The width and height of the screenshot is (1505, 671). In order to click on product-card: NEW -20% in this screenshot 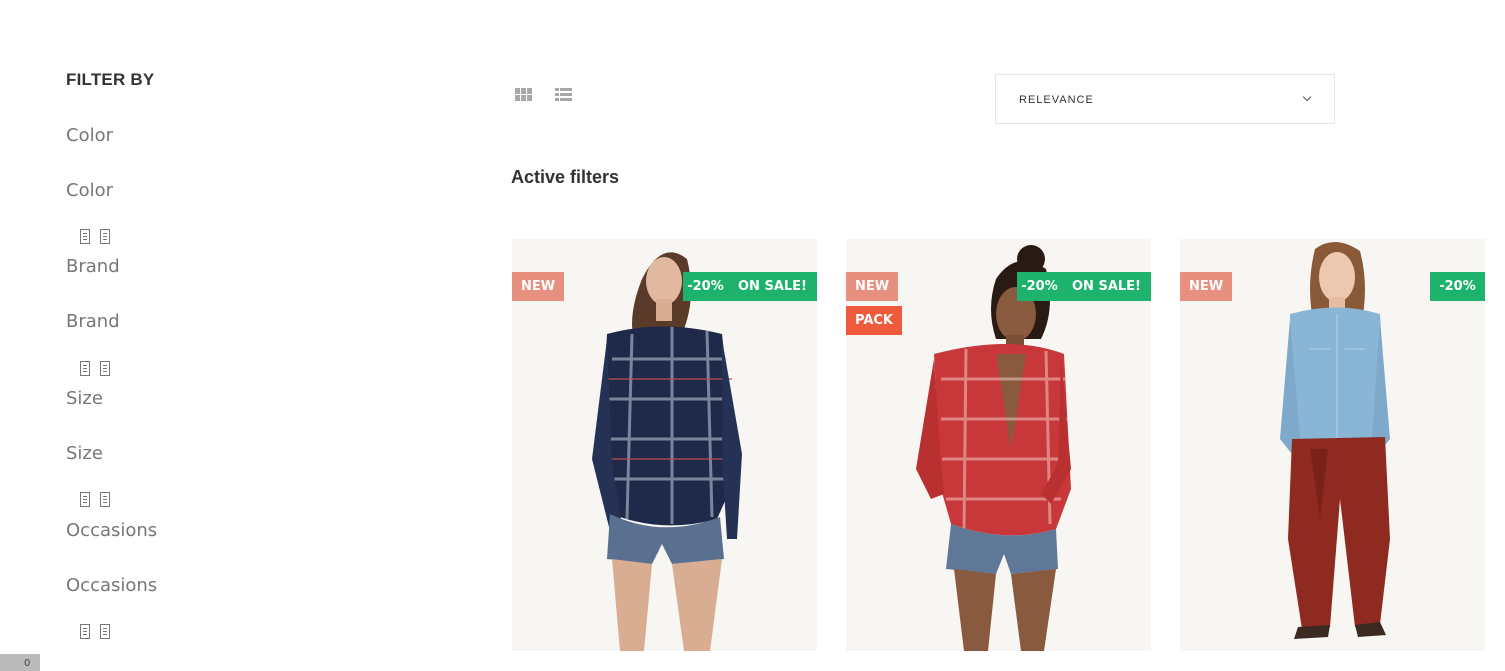, I will do `click(1332, 445)`.